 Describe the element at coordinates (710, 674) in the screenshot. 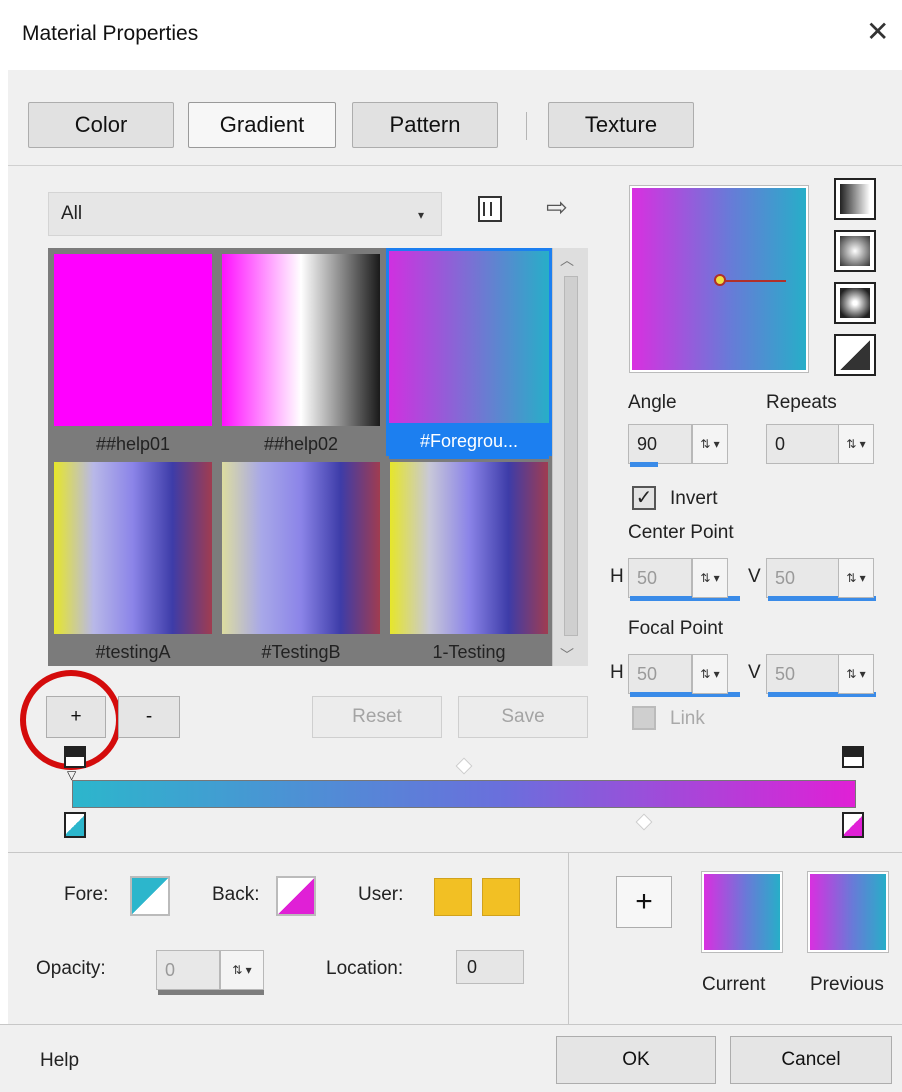

I see `focal-h-stepper: ⇅ ▾` at that location.